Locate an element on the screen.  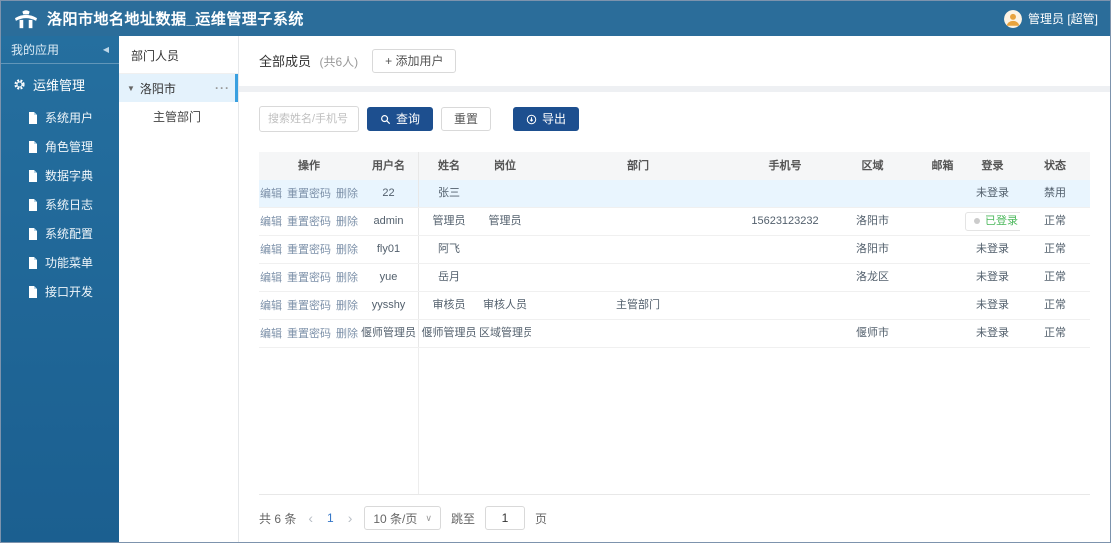
table-header: 操作 用户名 姓名 岗位 部门 手机号 区域 邮箱 登录 状态 is located at coordinates (674, 166).